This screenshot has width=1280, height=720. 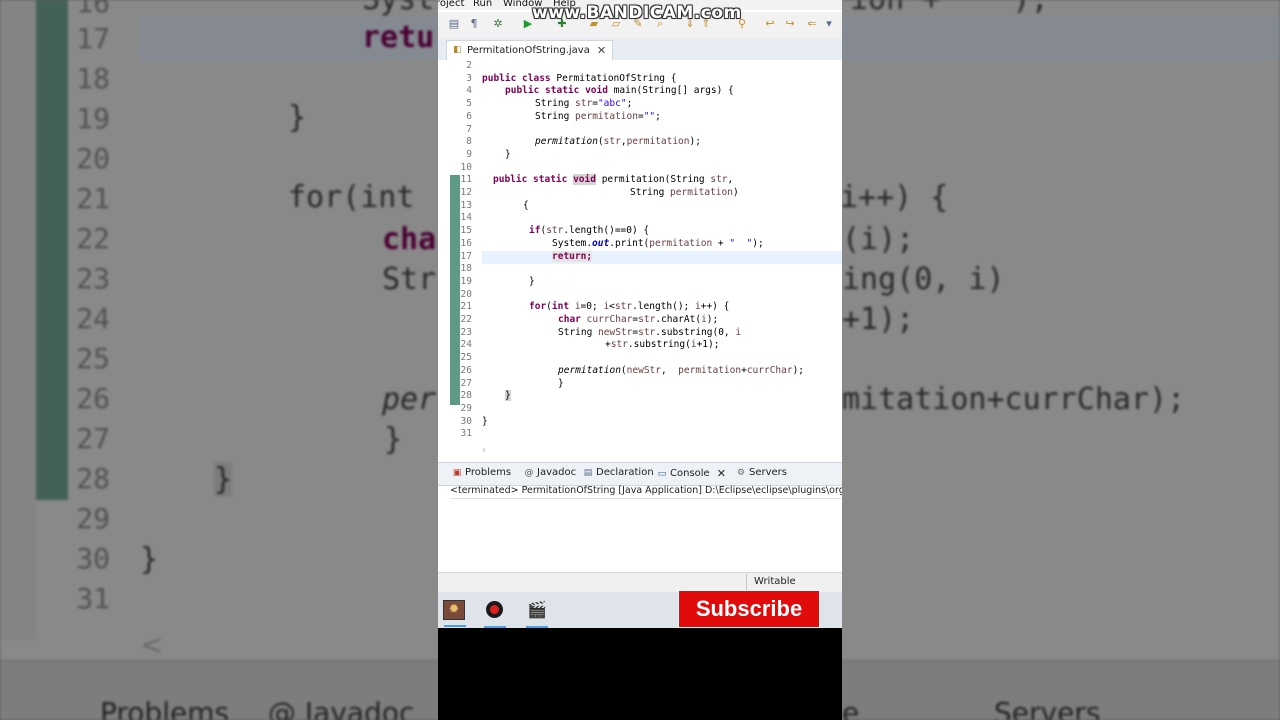 What do you see at coordinates (584, 180) in the screenshot?
I see `code-keyword-highlighted: void` at bounding box center [584, 180].